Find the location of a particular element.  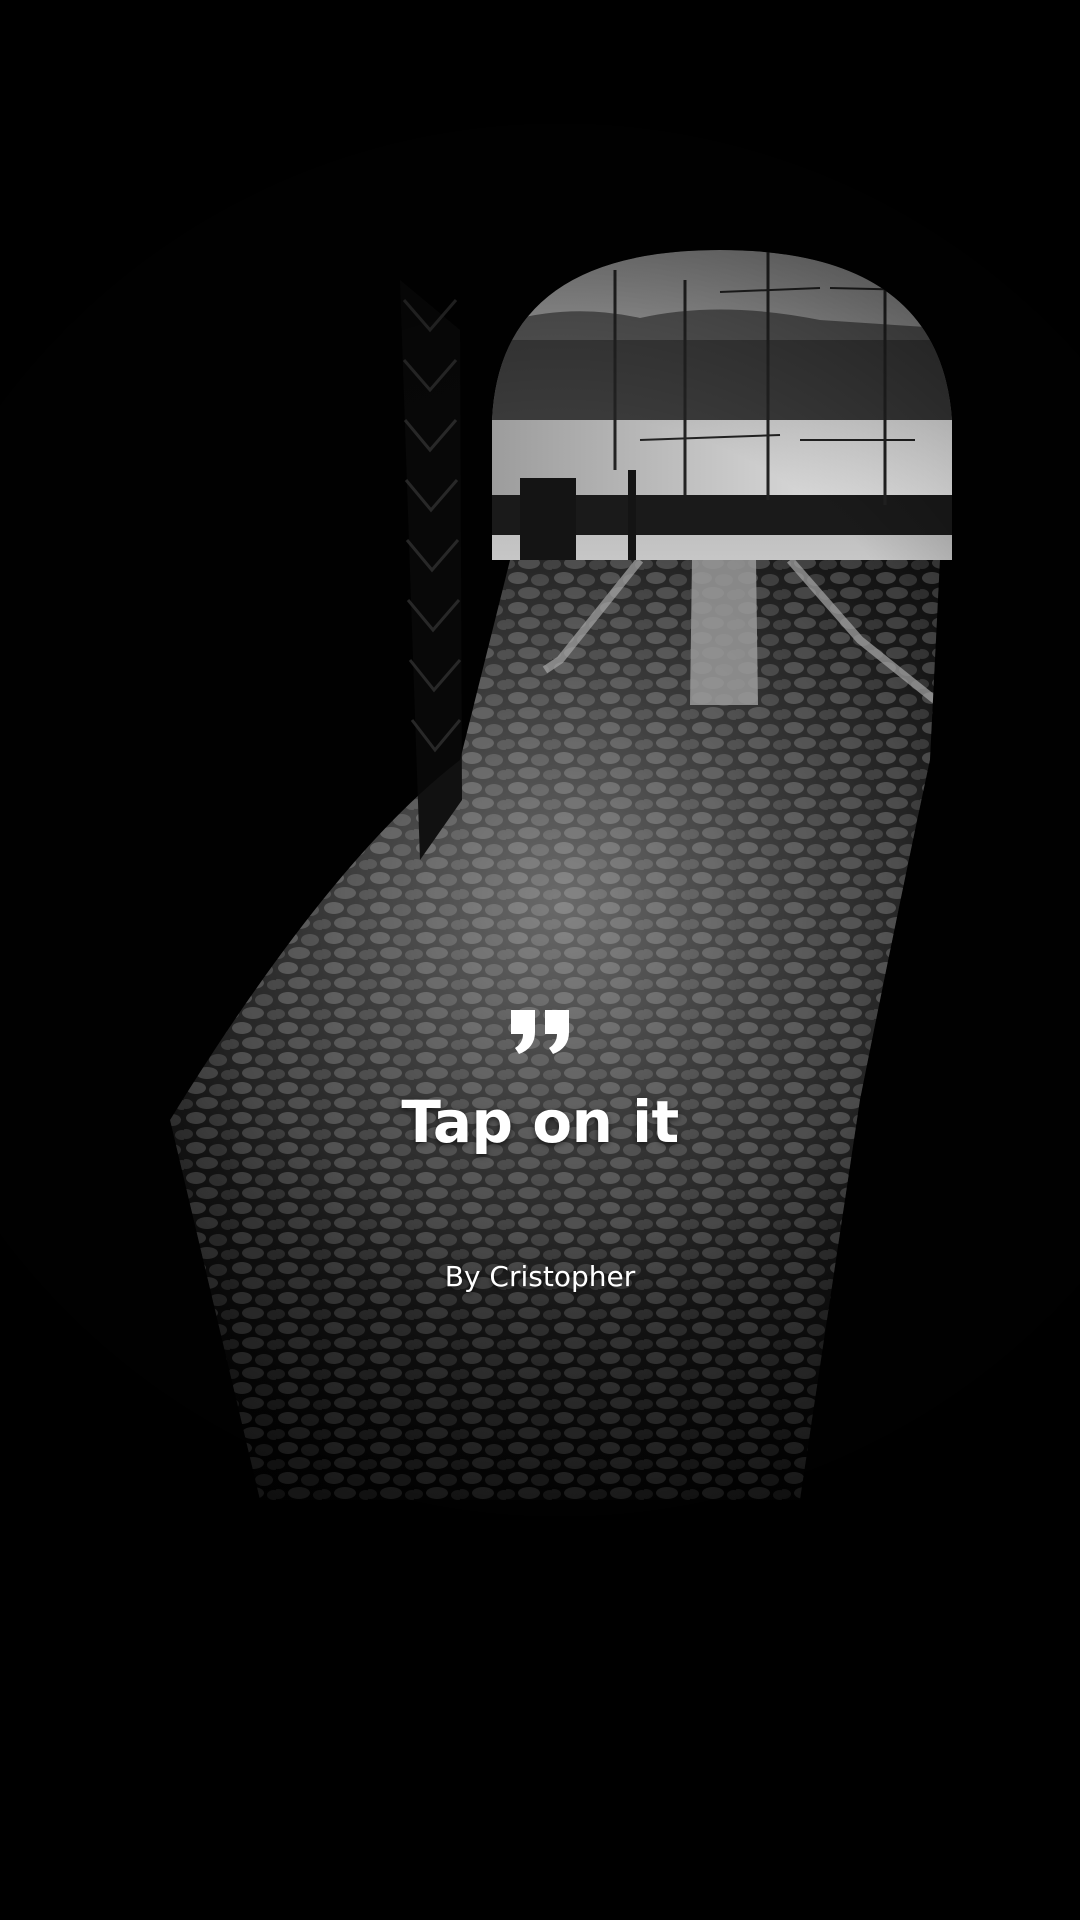

quote-author: By Cristopher is located at coordinates (540, 1276).